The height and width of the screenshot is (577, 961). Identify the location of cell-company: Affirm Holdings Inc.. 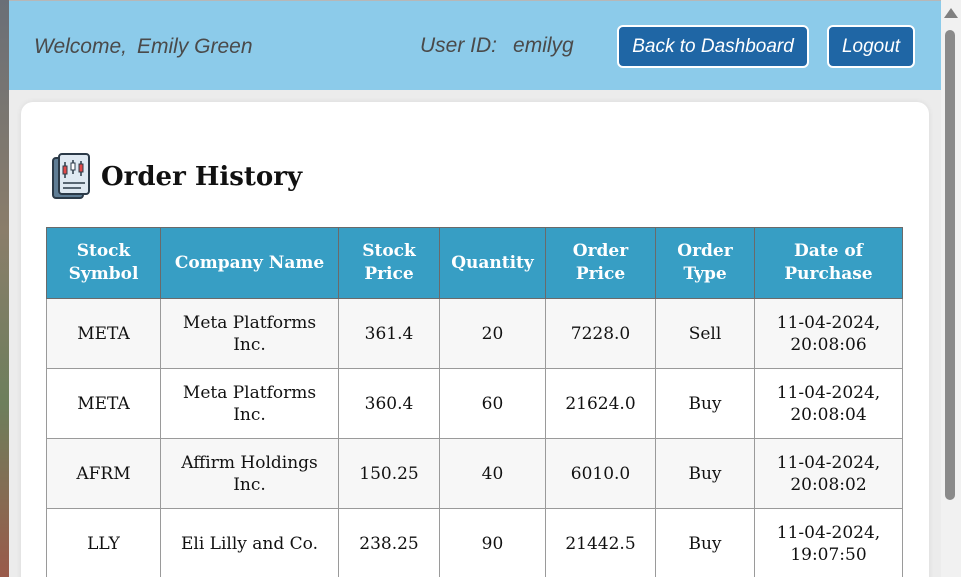
(249, 473).